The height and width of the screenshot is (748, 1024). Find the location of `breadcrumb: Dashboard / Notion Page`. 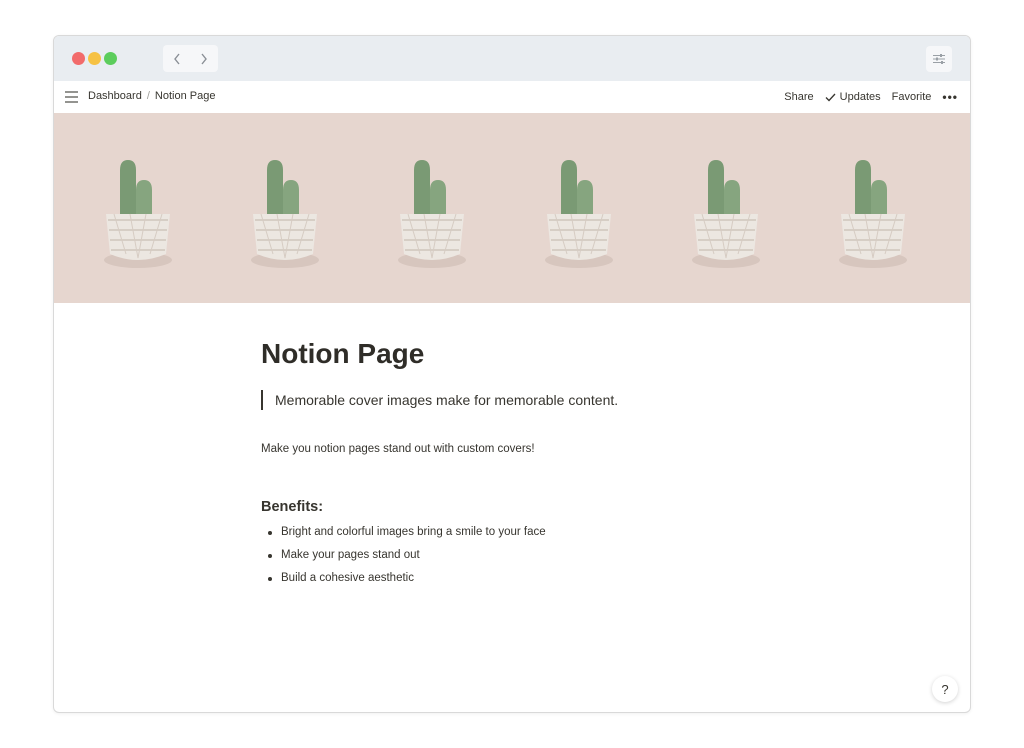

breadcrumb: Dashboard / Notion Page is located at coordinates (151, 96).